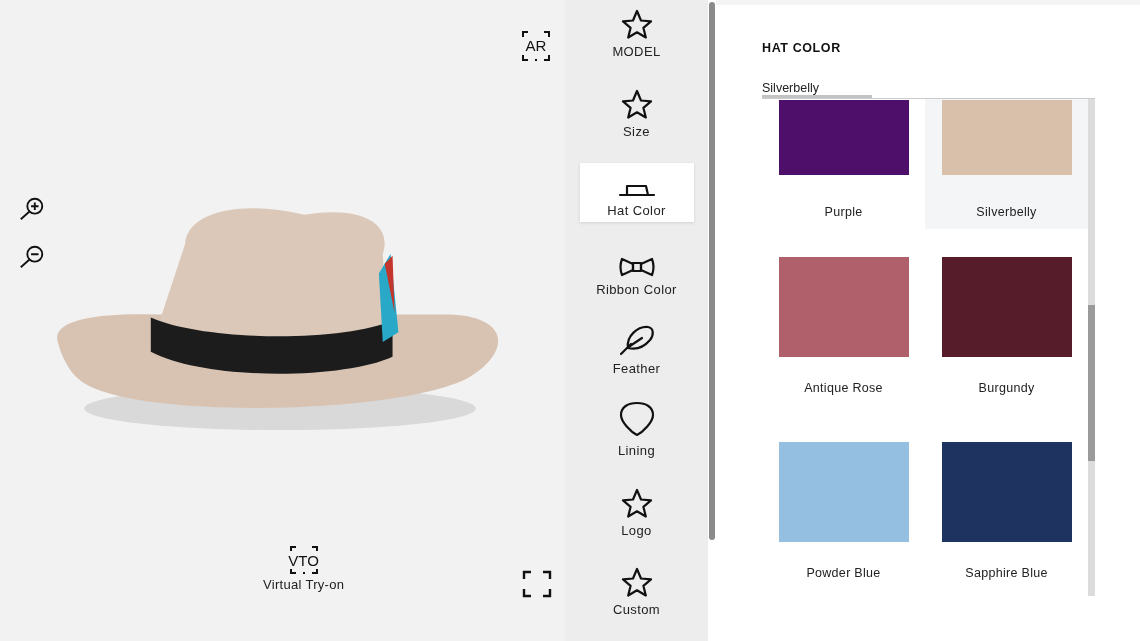 The height and width of the screenshot is (641, 1140). I want to click on option-tab: MODEL, so click(636, 34).